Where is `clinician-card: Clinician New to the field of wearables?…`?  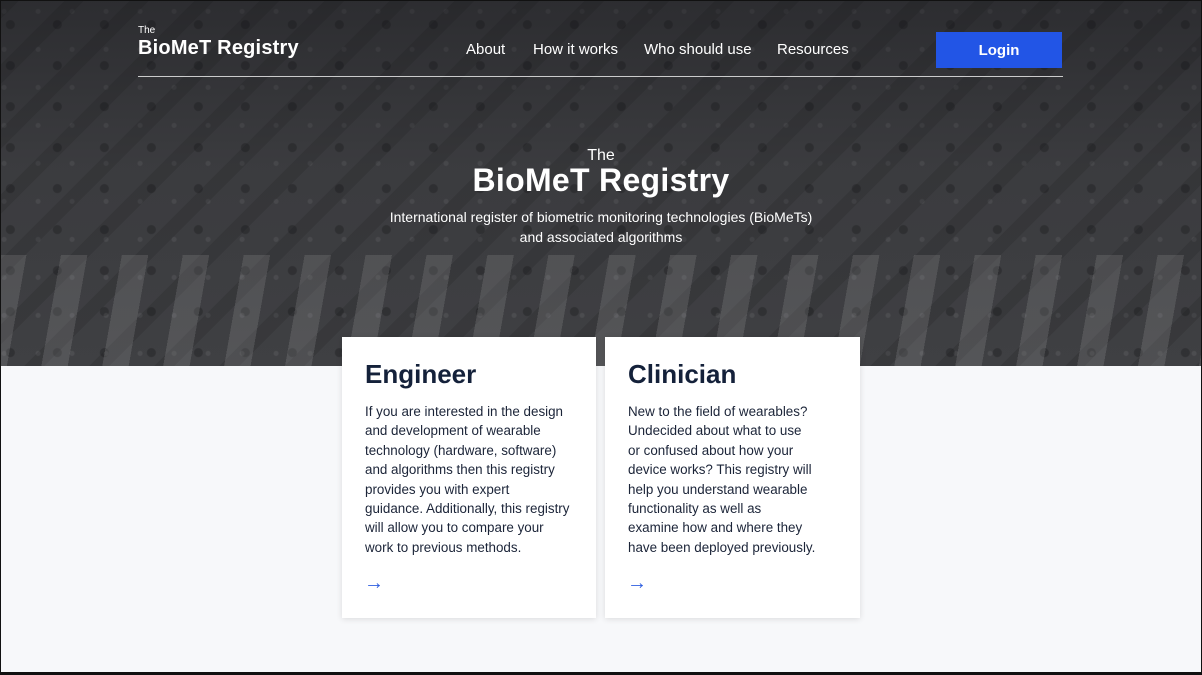 clinician-card: Clinician New to the field of wearables?… is located at coordinates (732, 477).